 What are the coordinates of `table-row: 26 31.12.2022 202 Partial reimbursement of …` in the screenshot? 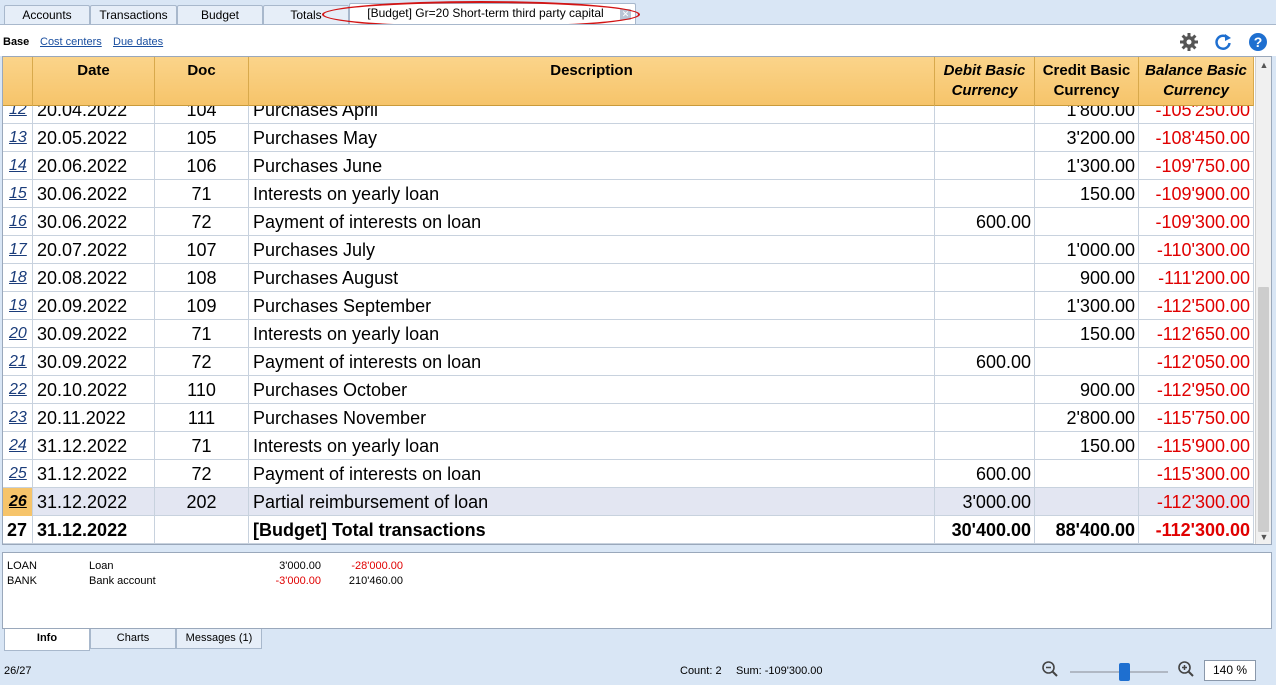 It's located at (628, 502).